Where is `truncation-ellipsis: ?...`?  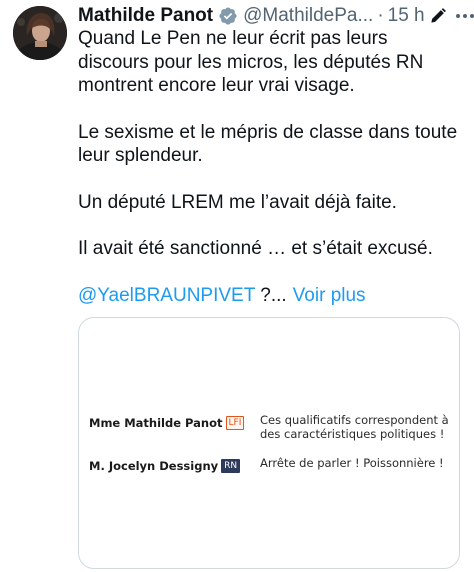
truncation-ellipsis: ?... is located at coordinates (273, 295).